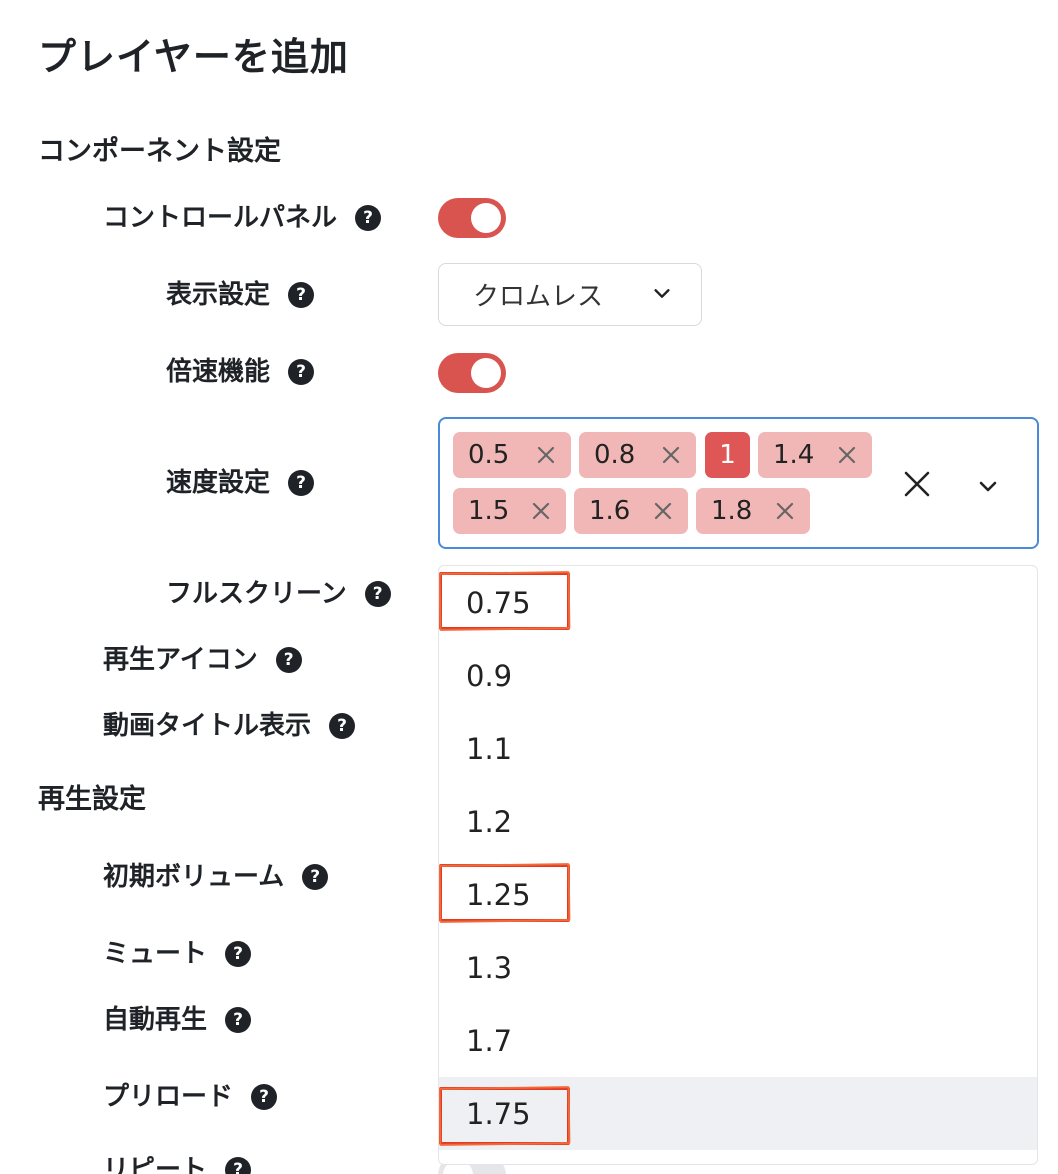 The image size is (1058, 1174). I want to click on play-icon-label-text: 再生アイコン, so click(180, 660).